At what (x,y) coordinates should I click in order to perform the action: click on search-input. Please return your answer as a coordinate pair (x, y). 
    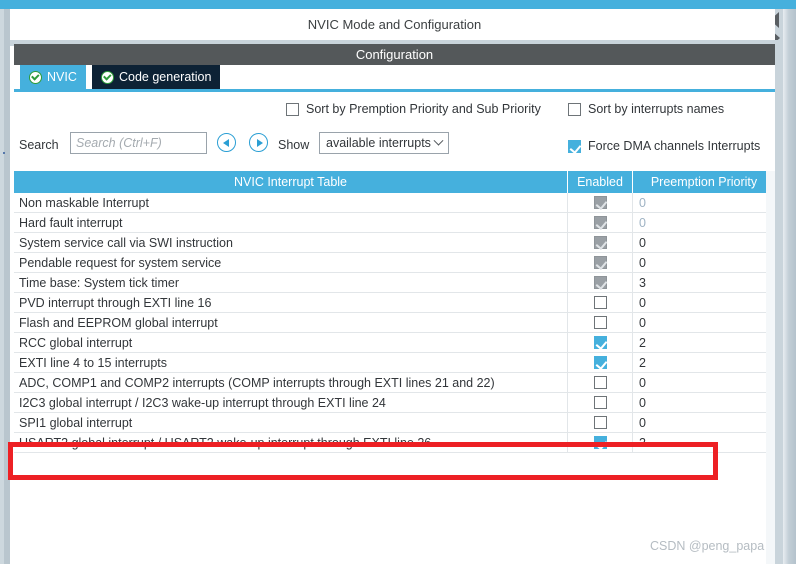
    Looking at the image, I should click on (138, 143).